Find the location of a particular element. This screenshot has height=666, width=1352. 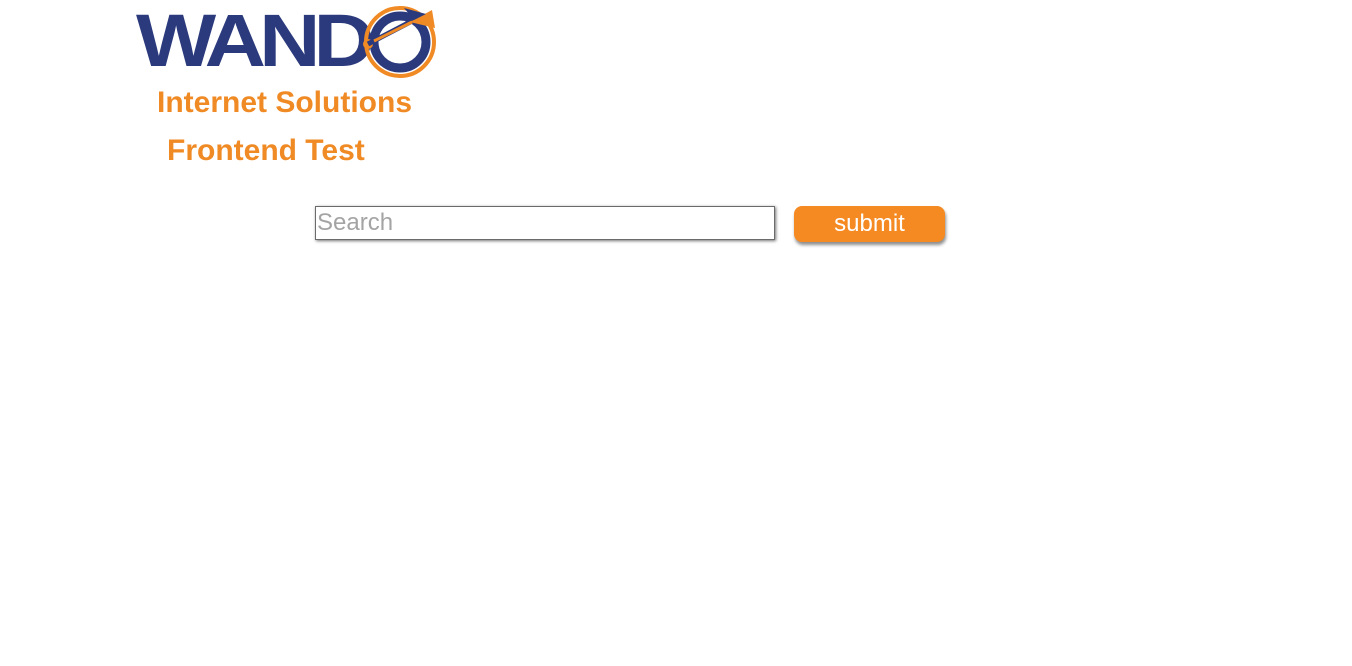

svg-text: WAND is located at coordinates (254, 41).